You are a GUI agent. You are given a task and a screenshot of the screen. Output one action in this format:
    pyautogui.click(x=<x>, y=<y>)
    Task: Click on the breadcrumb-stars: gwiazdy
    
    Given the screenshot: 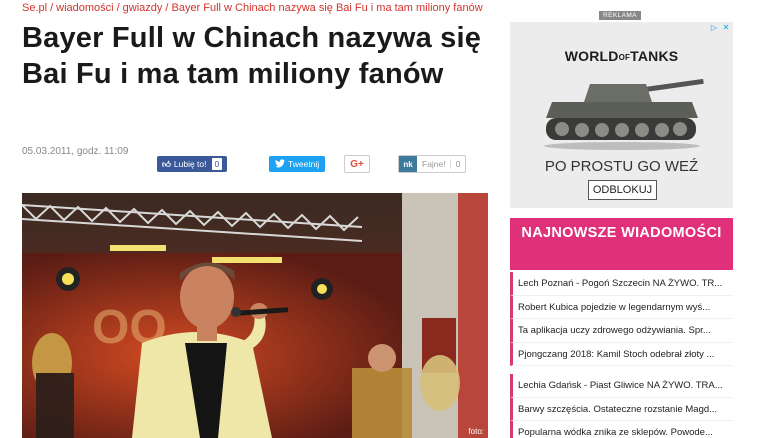 What is the action you would take?
    pyautogui.click(x=143, y=8)
    